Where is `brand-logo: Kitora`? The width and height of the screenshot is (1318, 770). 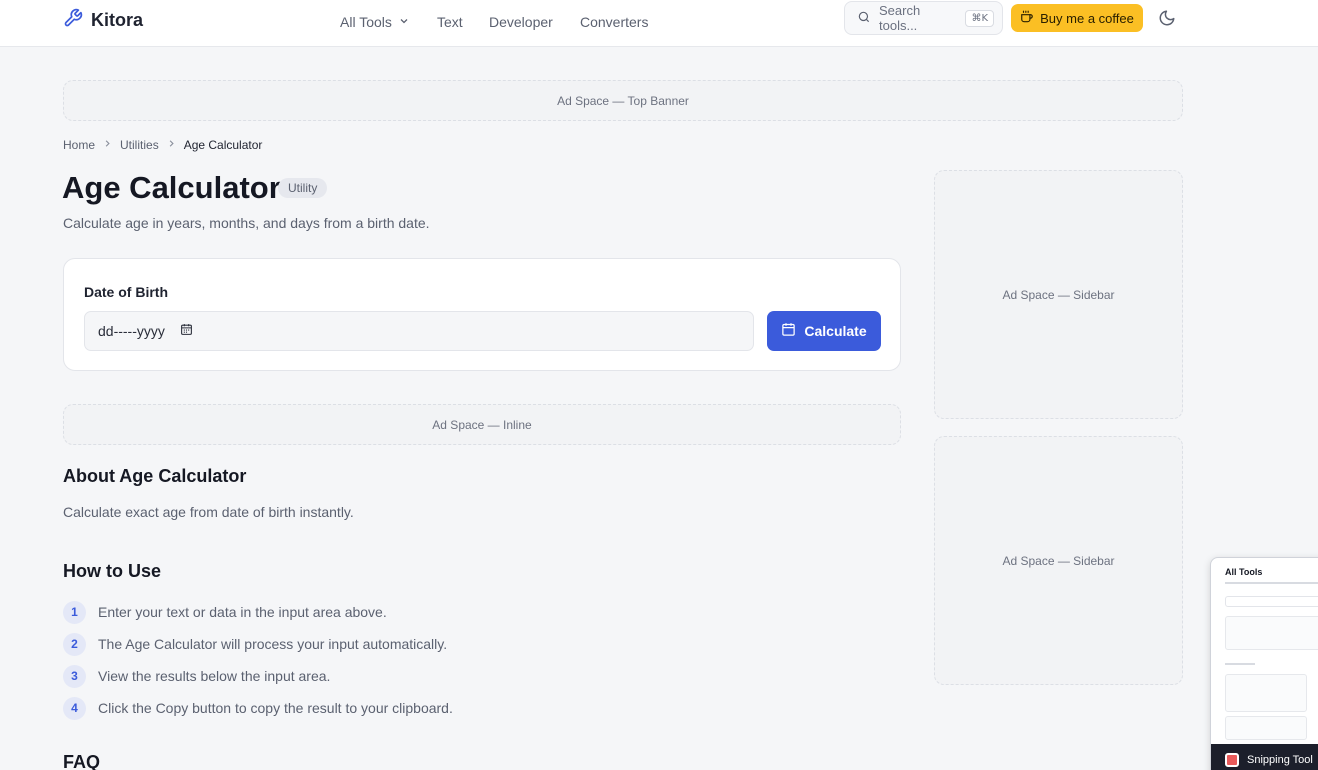 brand-logo: Kitora is located at coordinates (103, 20).